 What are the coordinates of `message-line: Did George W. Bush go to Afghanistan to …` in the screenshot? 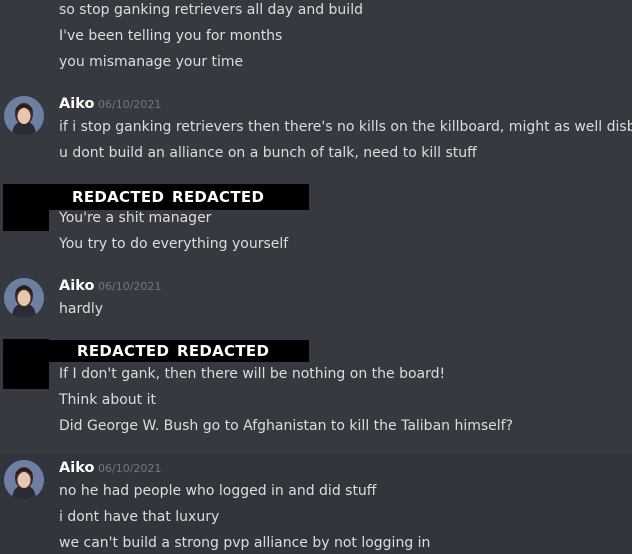 It's located at (286, 426).